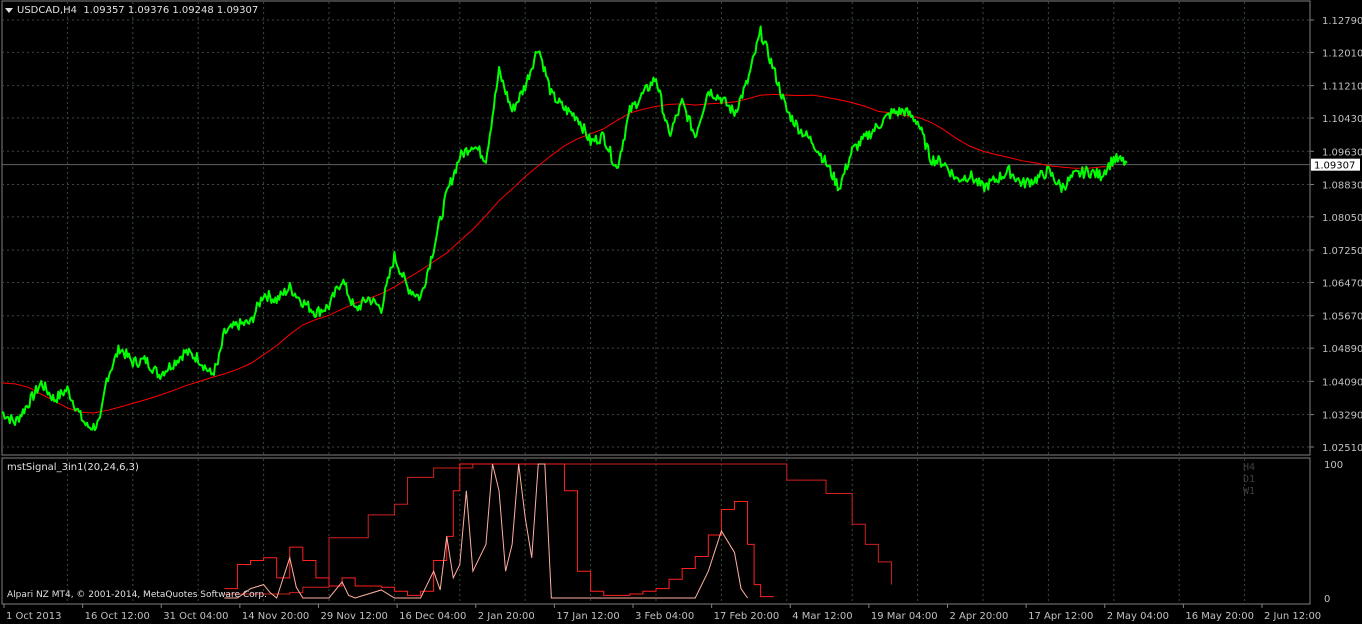  What do you see at coordinates (1333, 465) in the screenshot?
I see `indicator-y-tick-label: 100` at bounding box center [1333, 465].